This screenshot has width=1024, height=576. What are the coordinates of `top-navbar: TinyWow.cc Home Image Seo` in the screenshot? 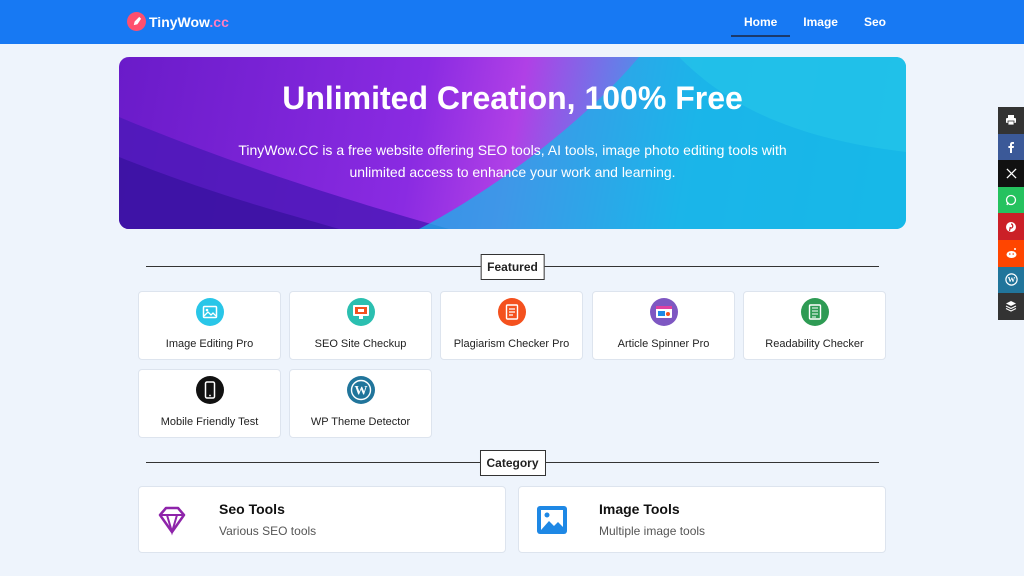 It's located at (512, 22).